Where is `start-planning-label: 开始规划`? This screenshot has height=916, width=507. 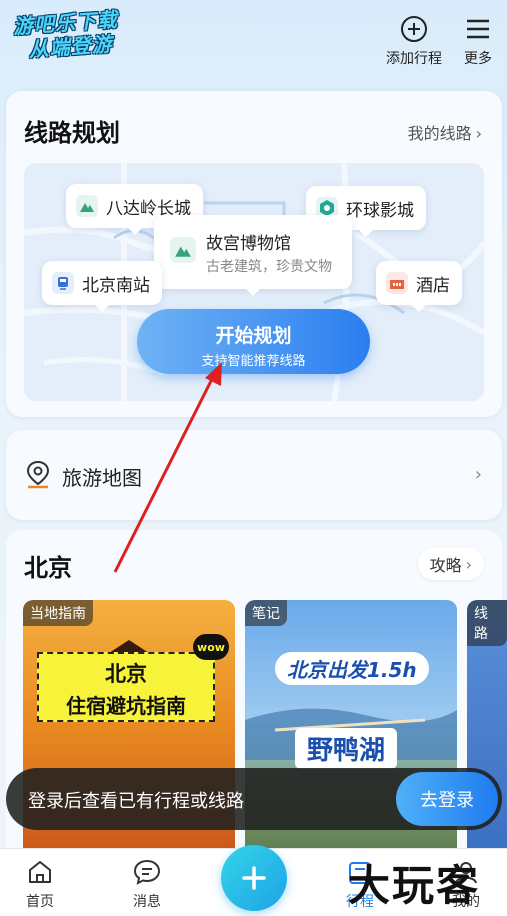 start-planning-label: 开始规划 is located at coordinates (253, 336).